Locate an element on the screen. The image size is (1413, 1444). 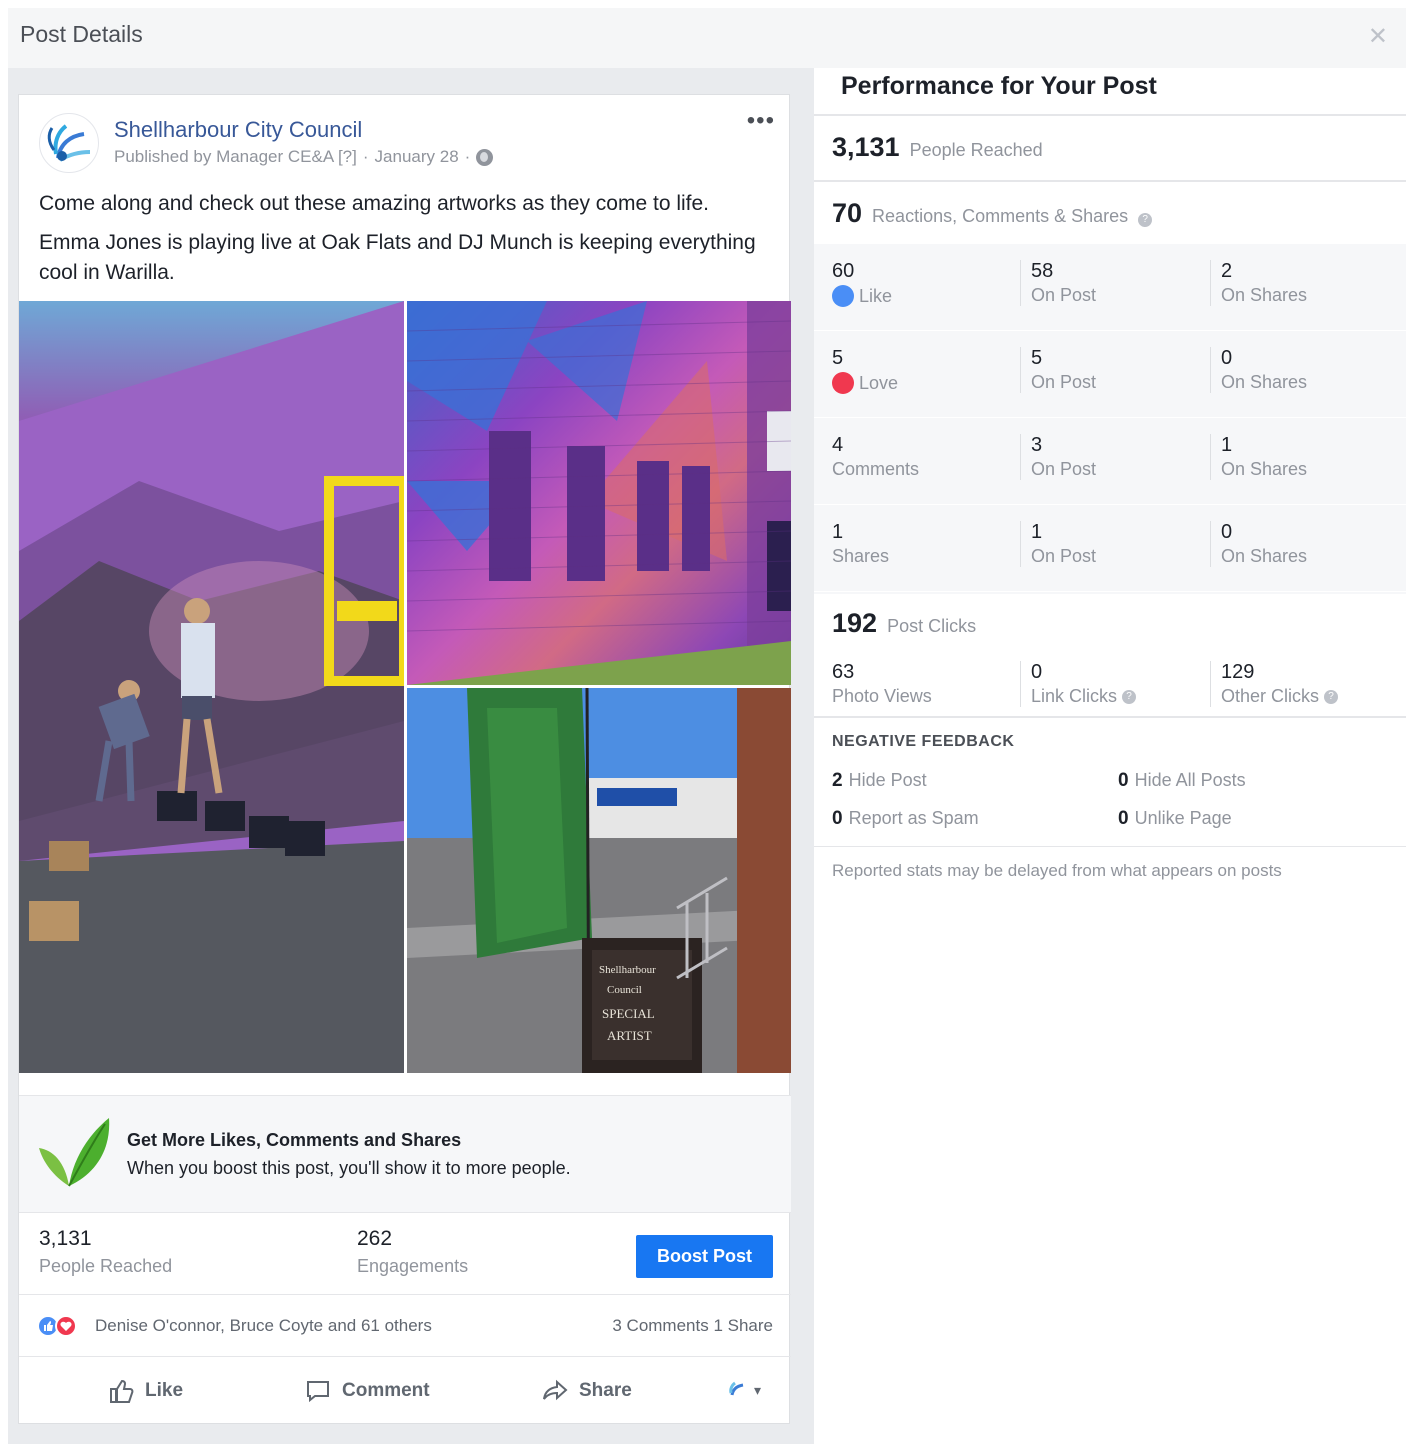
report-spam-item: 0 Report as Spam is located at coordinates (905, 819).